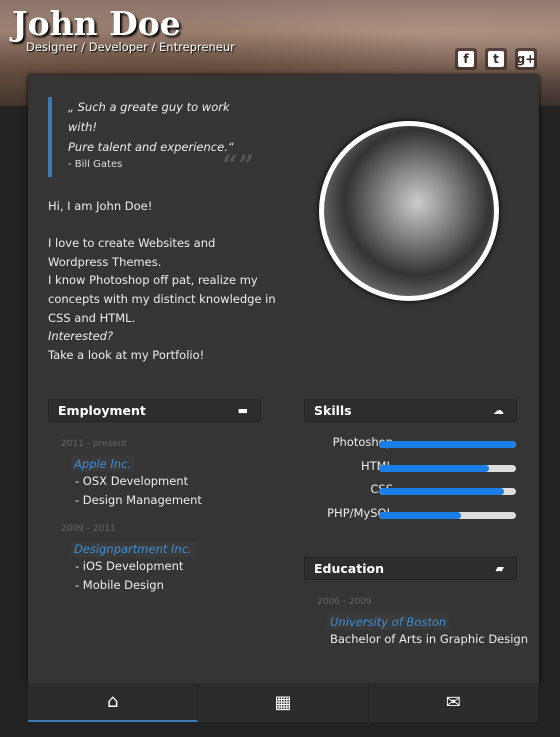 The height and width of the screenshot is (737, 560). I want to click on skill-row: PHP/MySQL, so click(421, 518).